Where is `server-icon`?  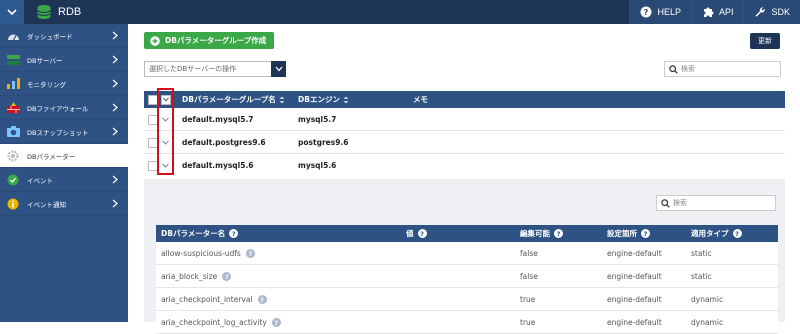
server-icon is located at coordinates (13, 60).